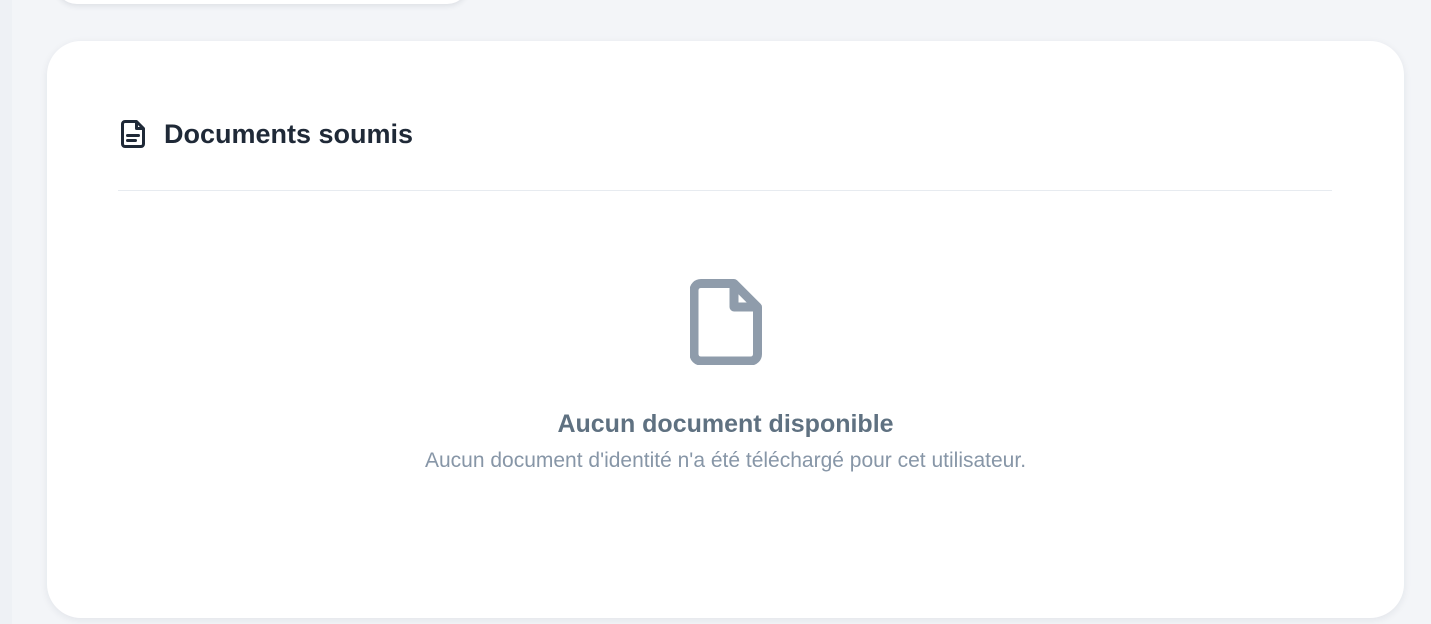  I want to click on empty-state-title: Aucun document disponible, so click(725, 424).